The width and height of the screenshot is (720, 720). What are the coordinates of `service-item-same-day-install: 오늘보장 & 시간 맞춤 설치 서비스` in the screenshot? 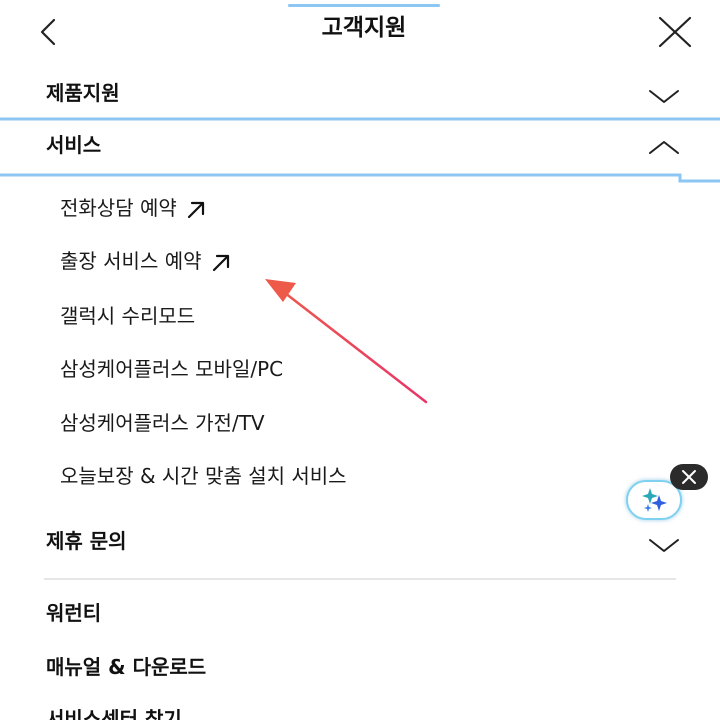 It's located at (203, 476).